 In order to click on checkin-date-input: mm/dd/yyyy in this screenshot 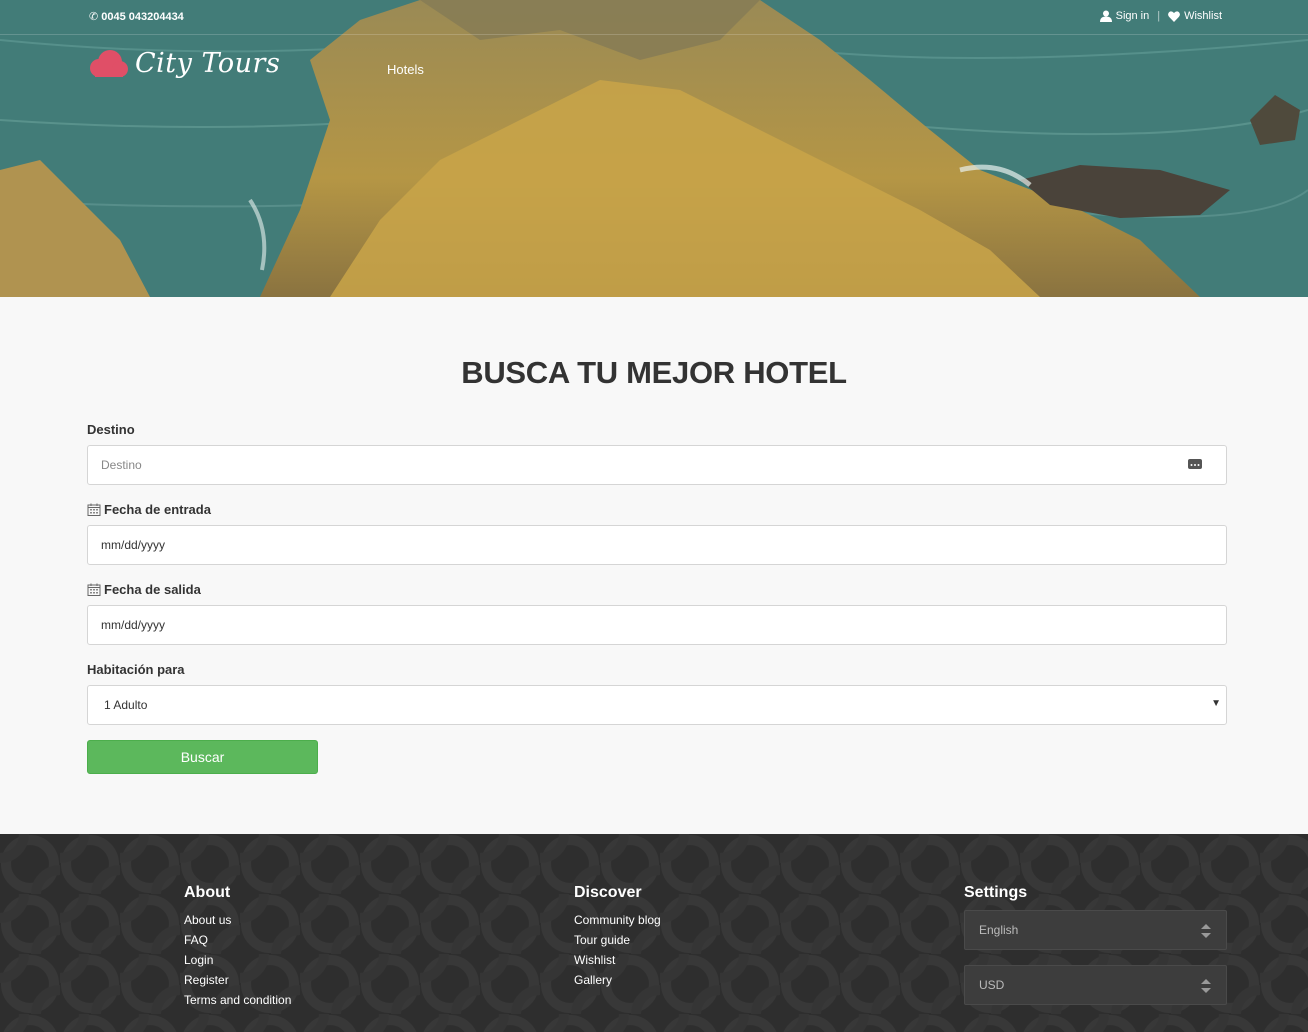, I will do `click(657, 545)`.